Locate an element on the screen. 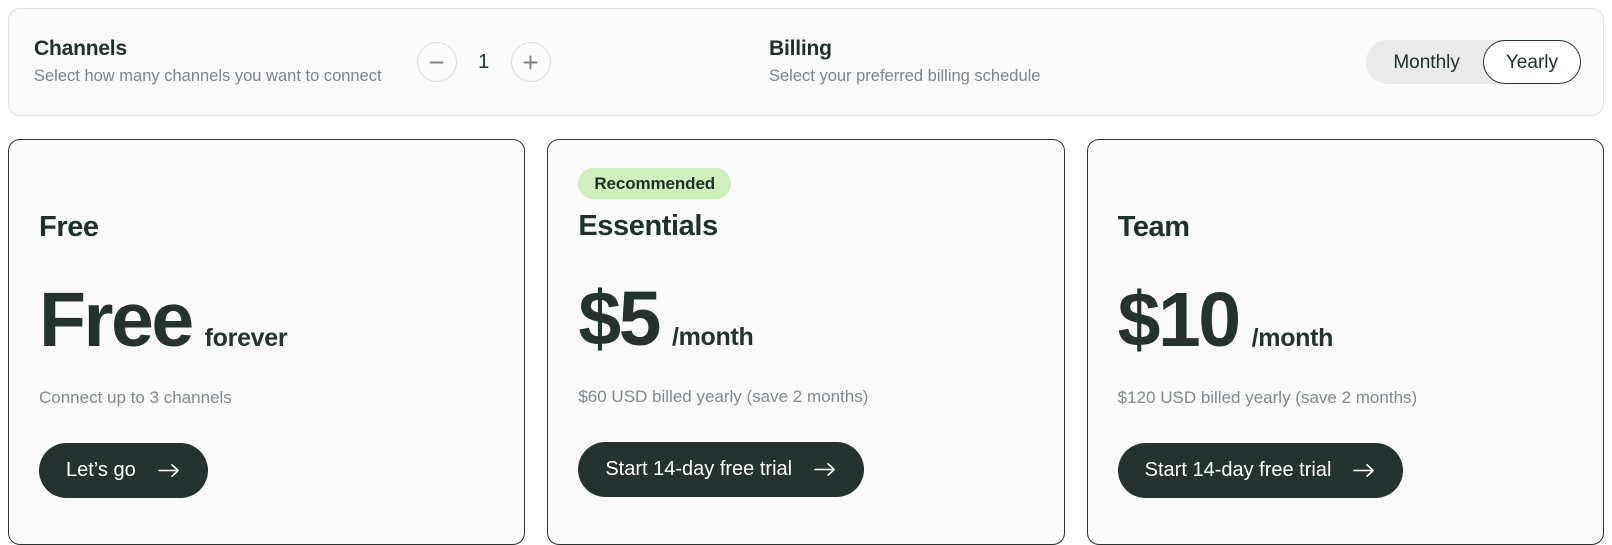  plus-icon is located at coordinates (530, 62).